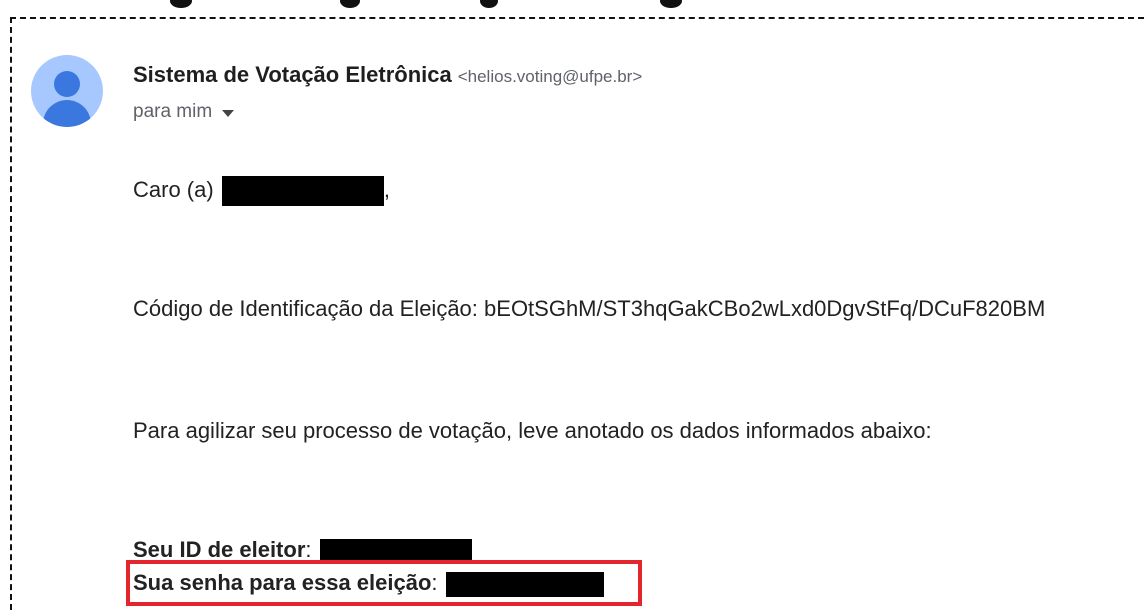 The width and height of the screenshot is (1144, 610). What do you see at coordinates (228, 113) in the screenshot?
I see `caret-down-icon` at bounding box center [228, 113].